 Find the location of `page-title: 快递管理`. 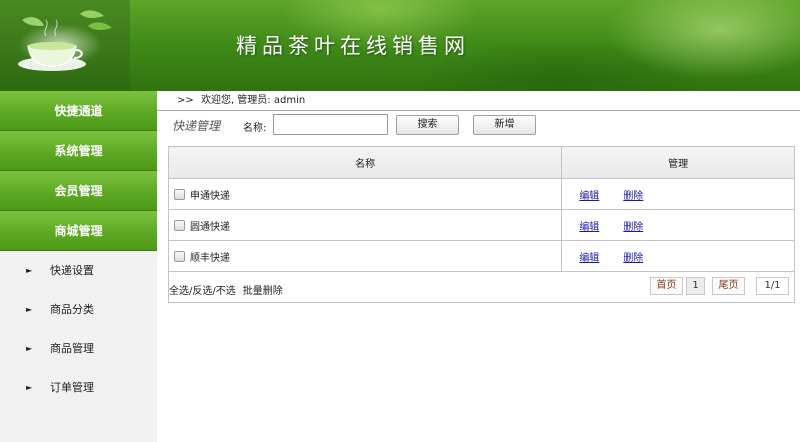

page-title: 快递管理 is located at coordinates (196, 126).